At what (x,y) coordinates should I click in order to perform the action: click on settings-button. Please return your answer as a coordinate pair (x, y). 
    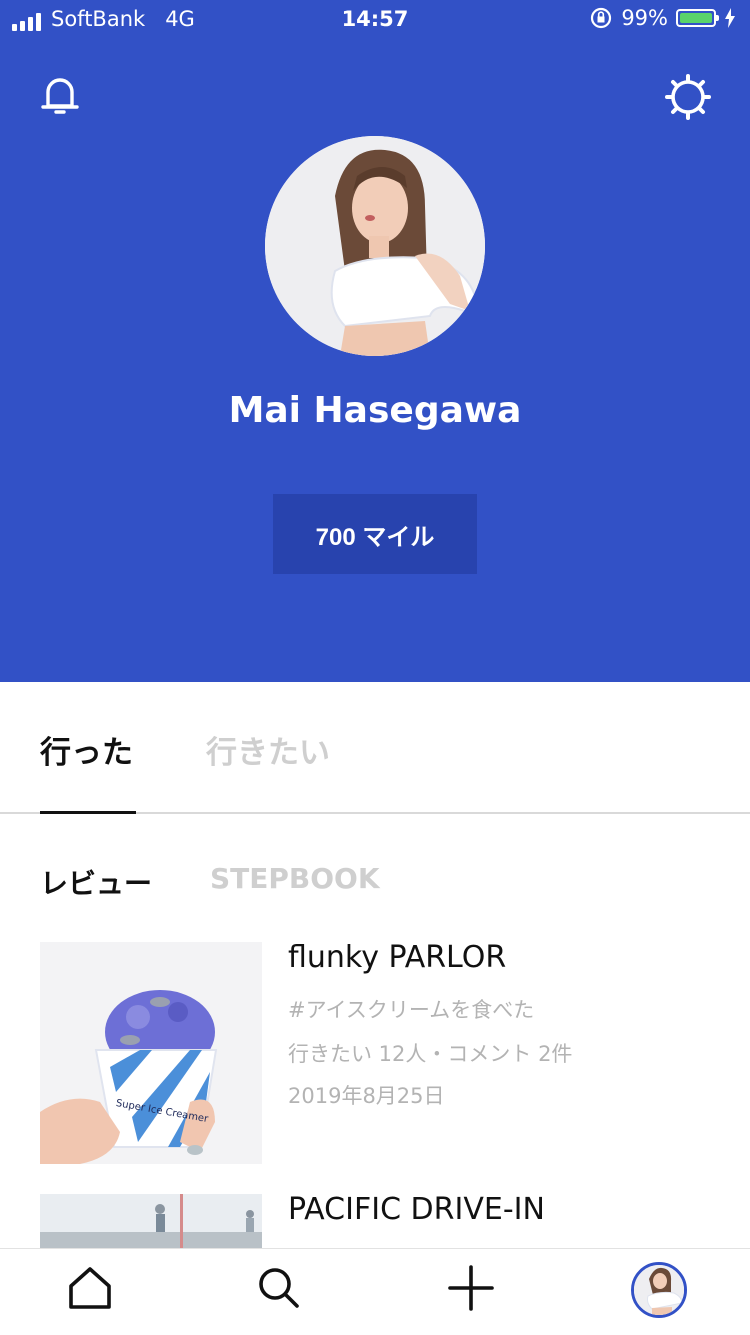
    Looking at the image, I should click on (688, 99).